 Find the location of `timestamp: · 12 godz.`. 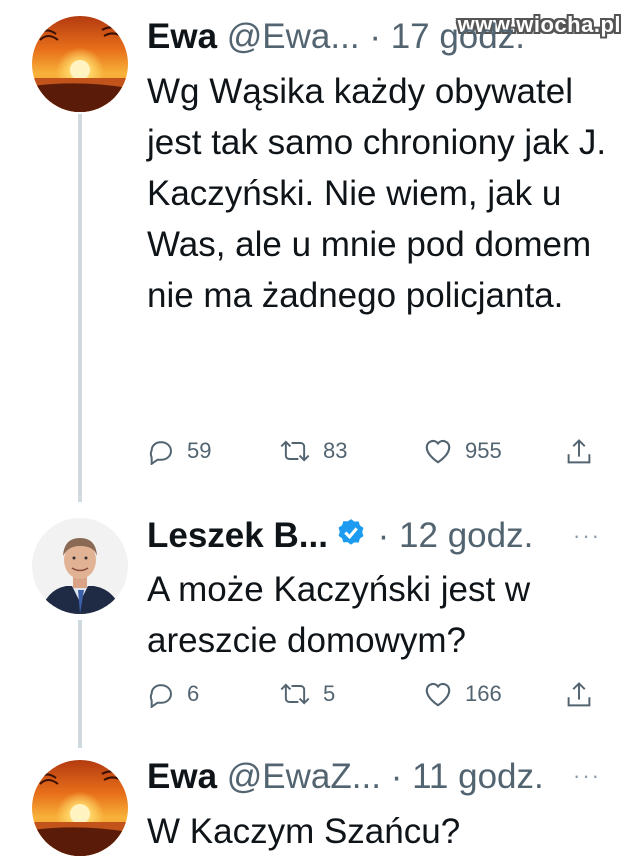

timestamp: · 12 godz. is located at coordinates (456, 535).